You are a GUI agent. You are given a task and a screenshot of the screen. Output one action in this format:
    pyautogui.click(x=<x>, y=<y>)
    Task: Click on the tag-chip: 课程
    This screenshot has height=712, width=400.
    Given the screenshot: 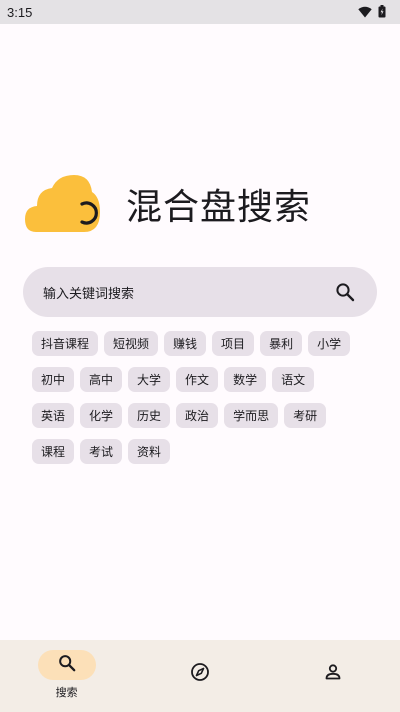 What is the action you would take?
    pyautogui.click(x=53, y=451)
    